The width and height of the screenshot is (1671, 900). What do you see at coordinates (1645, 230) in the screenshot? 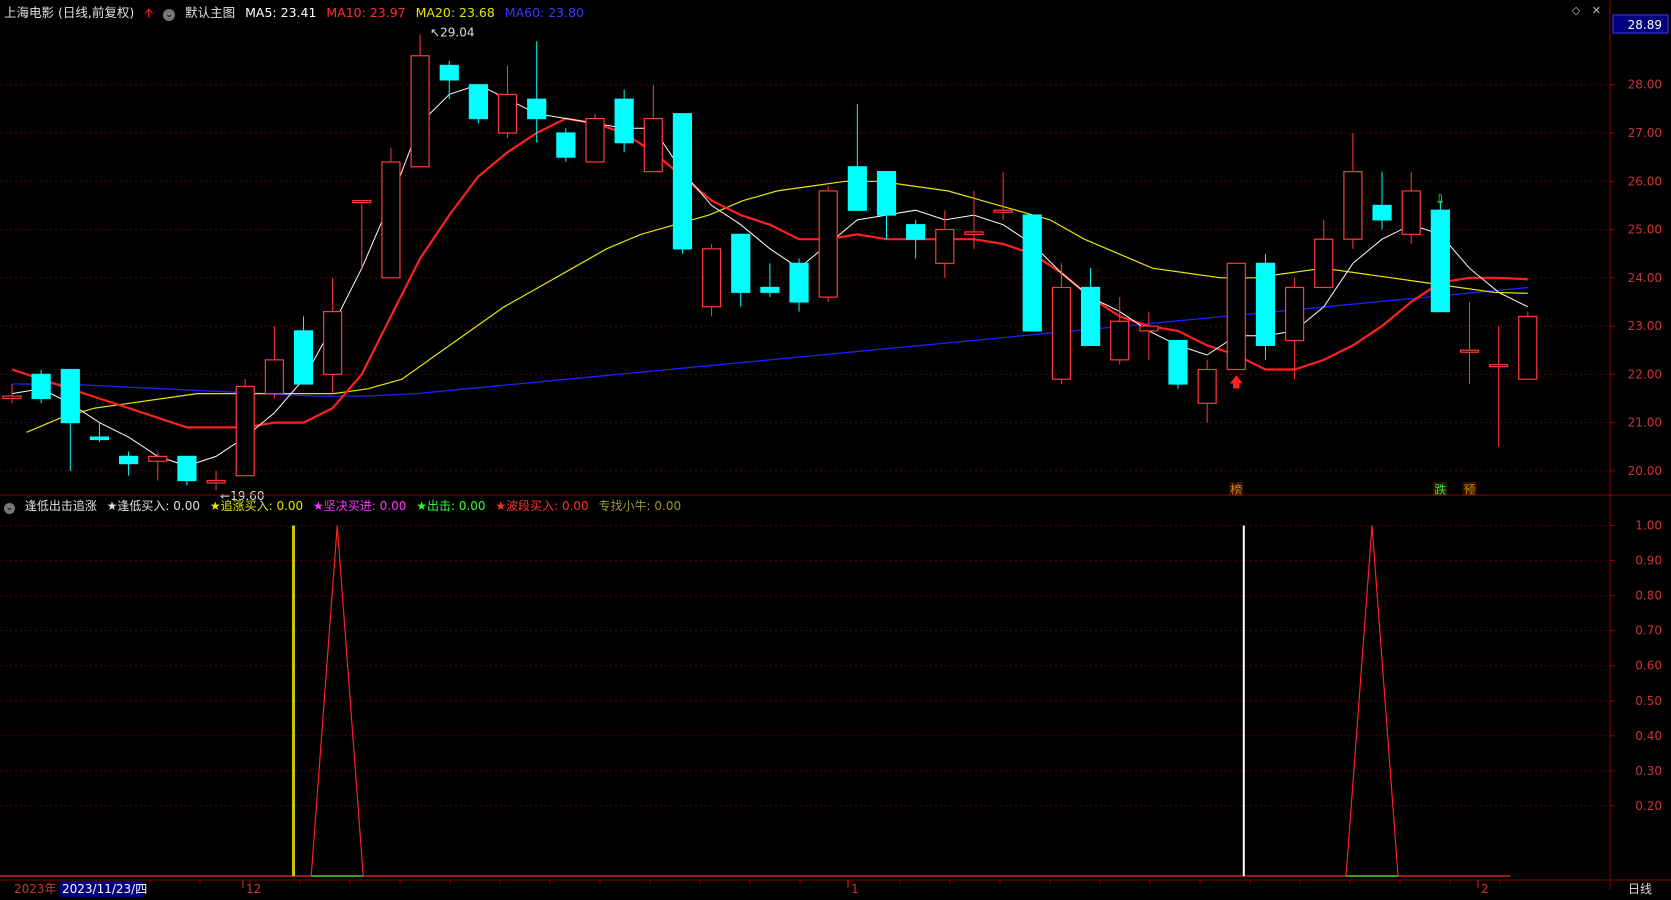
I see `price-tick-label: 25.00` at bounding box center [1645, 230].